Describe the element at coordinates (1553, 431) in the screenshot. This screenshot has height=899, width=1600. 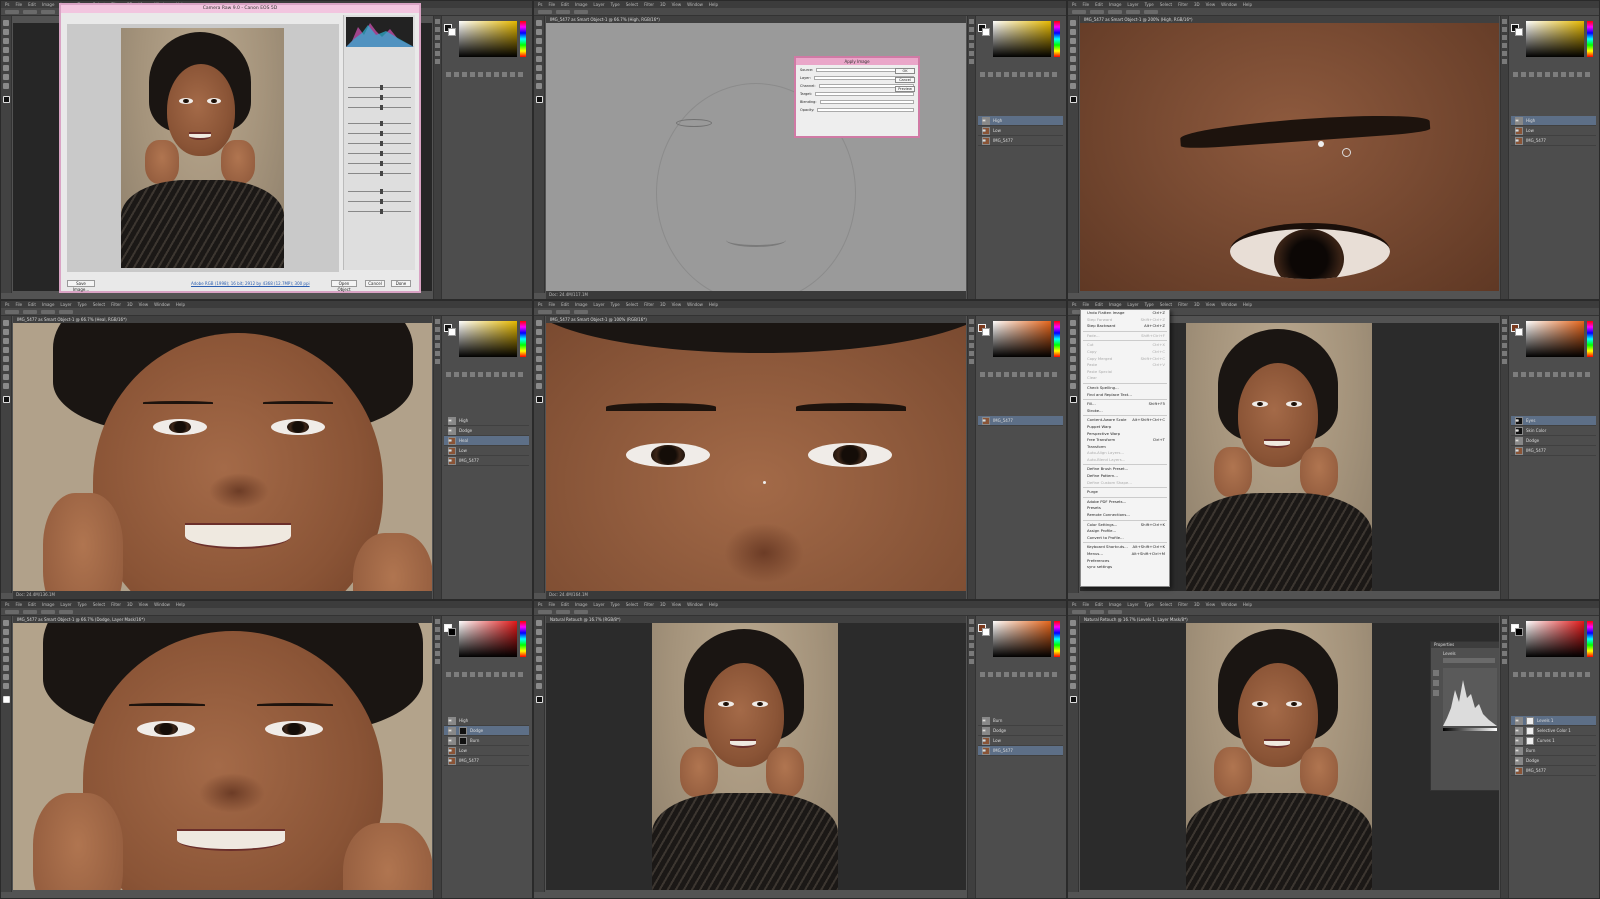
I see `layer-row: Skin Color` at that location.